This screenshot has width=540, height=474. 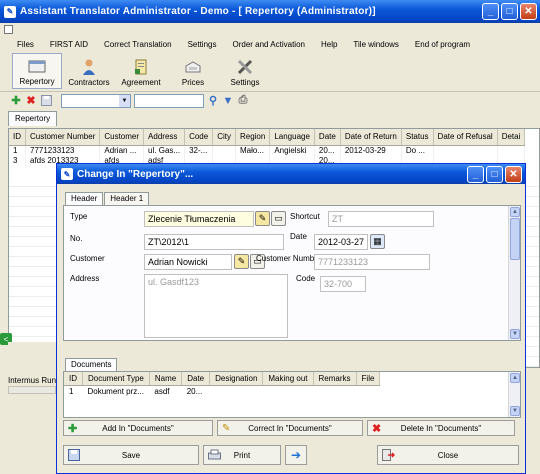 What do you see at coordinates (63, 137) in the screenshot?
I see `grid-col-header: Customer Number` at bounding box center [63, 137].